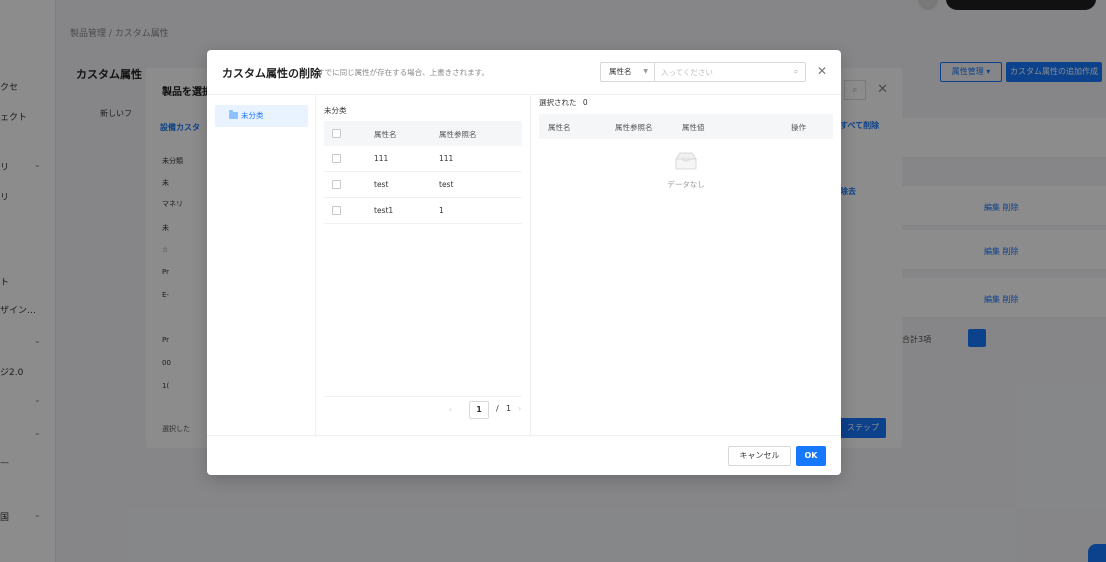  What do you see at coordinates (686, 184) in the screenshot?
I see `empty-text: データなし` at bounding box center [686, 184].